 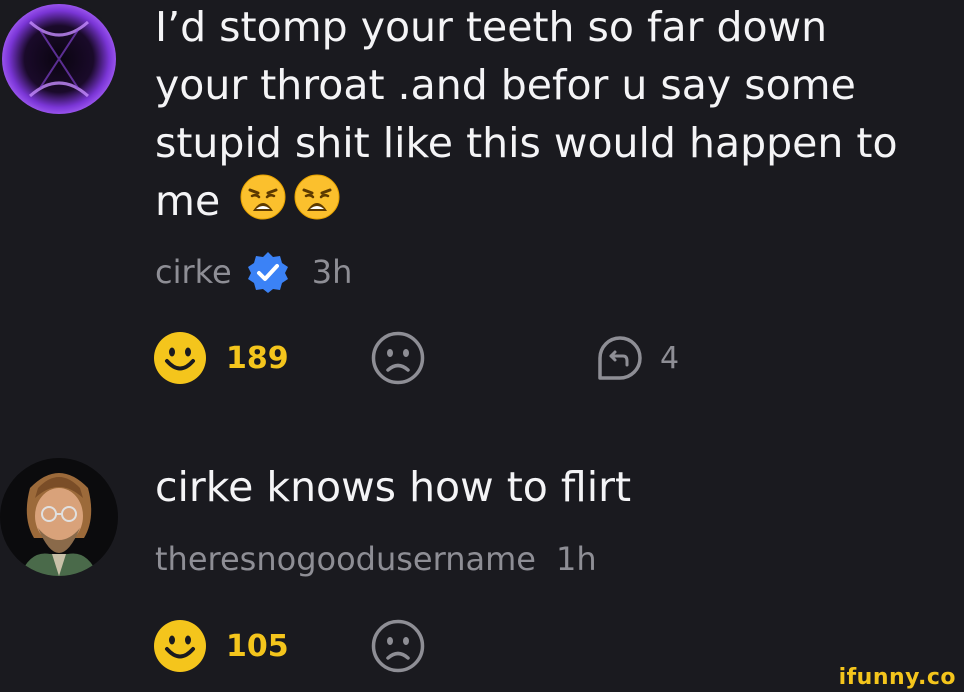 What do you see at coordinates (620, 358) in the screenshot?
I see `reply-icon` at bounding box center [620, 358].